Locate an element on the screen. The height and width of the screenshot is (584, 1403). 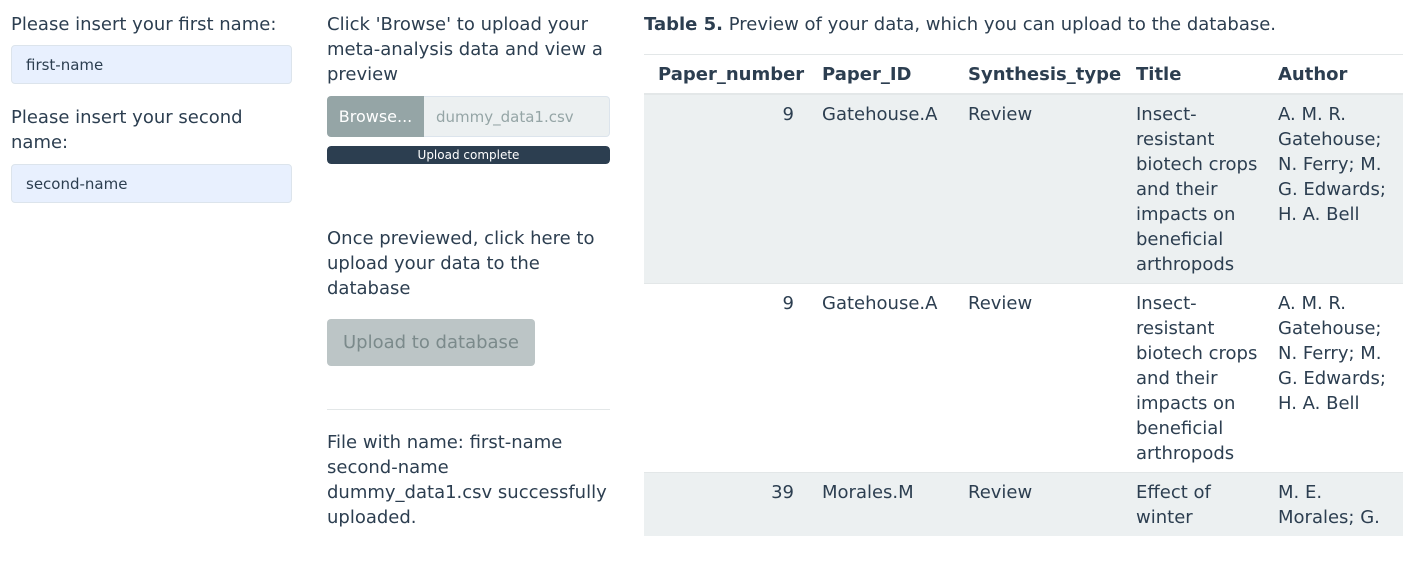
divider is located at coordinates (468, 409).